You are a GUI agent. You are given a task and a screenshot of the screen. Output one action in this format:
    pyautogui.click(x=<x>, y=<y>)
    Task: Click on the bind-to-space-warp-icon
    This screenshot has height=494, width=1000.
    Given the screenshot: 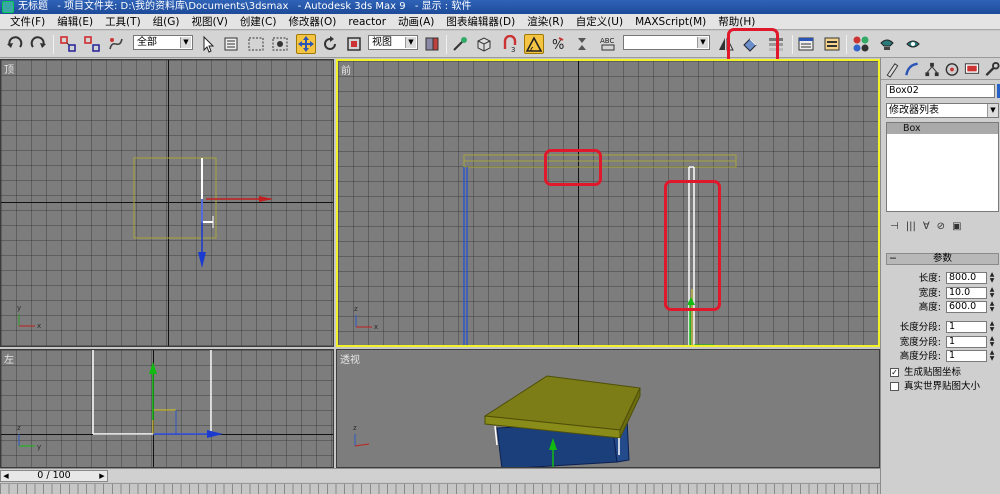 What is the action you would take?
    pyautogui.click(x=116, y=44)
    